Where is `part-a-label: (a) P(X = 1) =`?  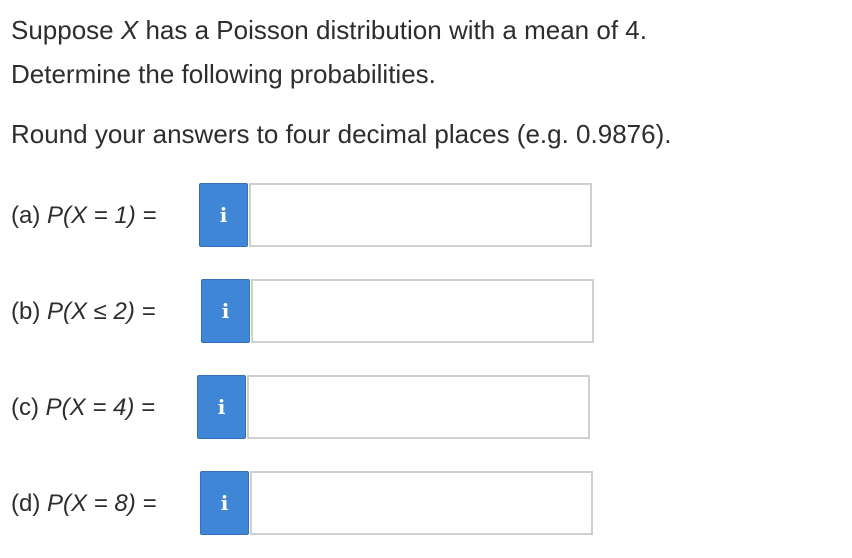 part-a-label: (a) P(X = 1) = is located at coordinates (84, 215).